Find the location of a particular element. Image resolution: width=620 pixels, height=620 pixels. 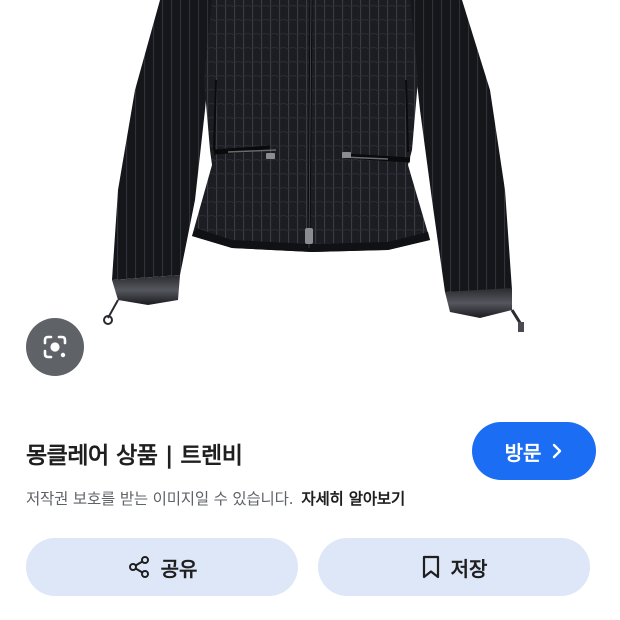

lens-search-icon is located at coordinates (55, 347).